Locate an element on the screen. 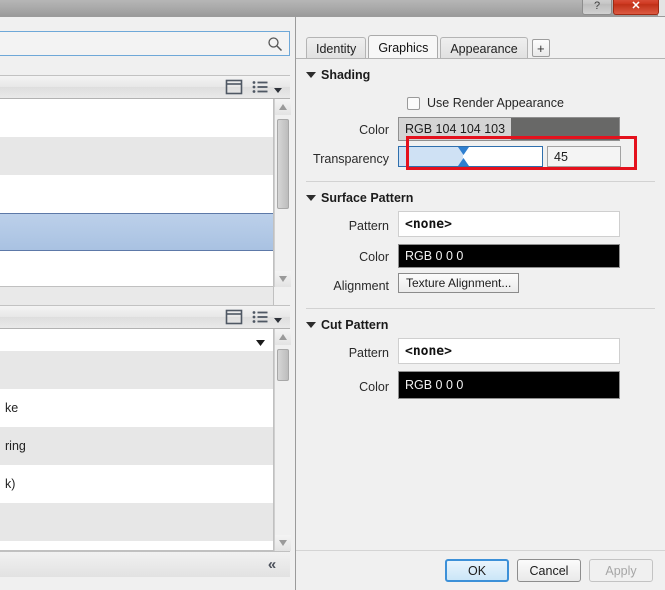  surface-pattern-color-row: Color RGB 0 0 0 is located at coordinates (480, 257).